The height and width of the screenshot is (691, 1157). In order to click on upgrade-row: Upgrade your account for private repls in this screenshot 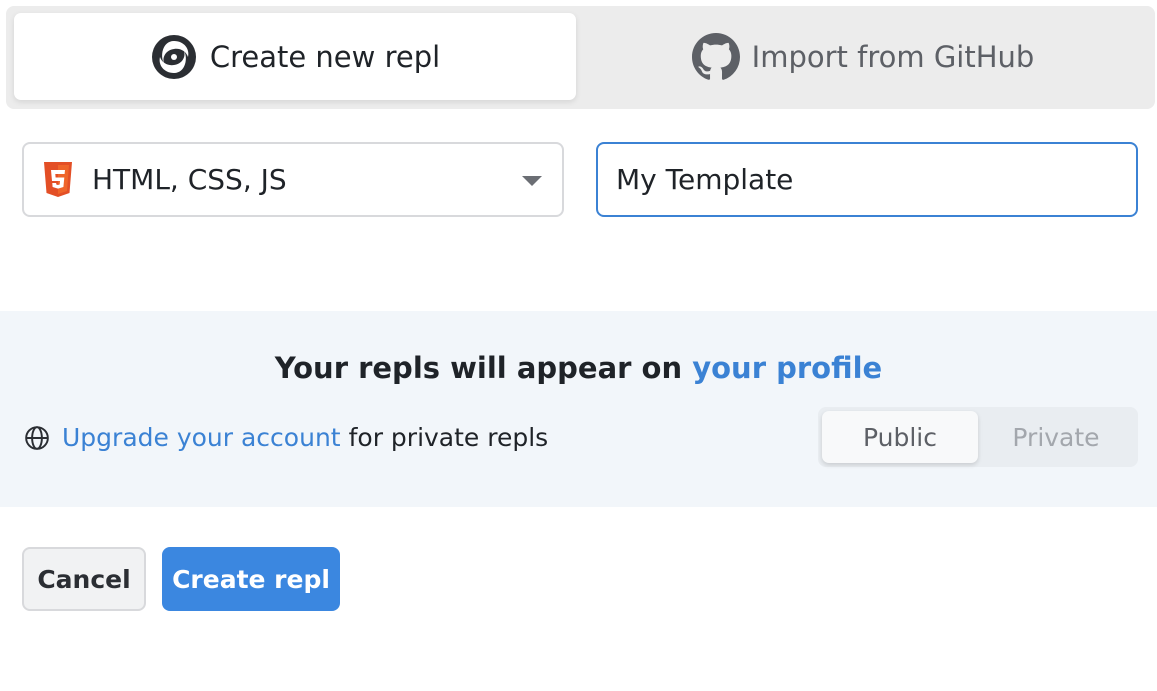, I will do `click(286, 437)`.